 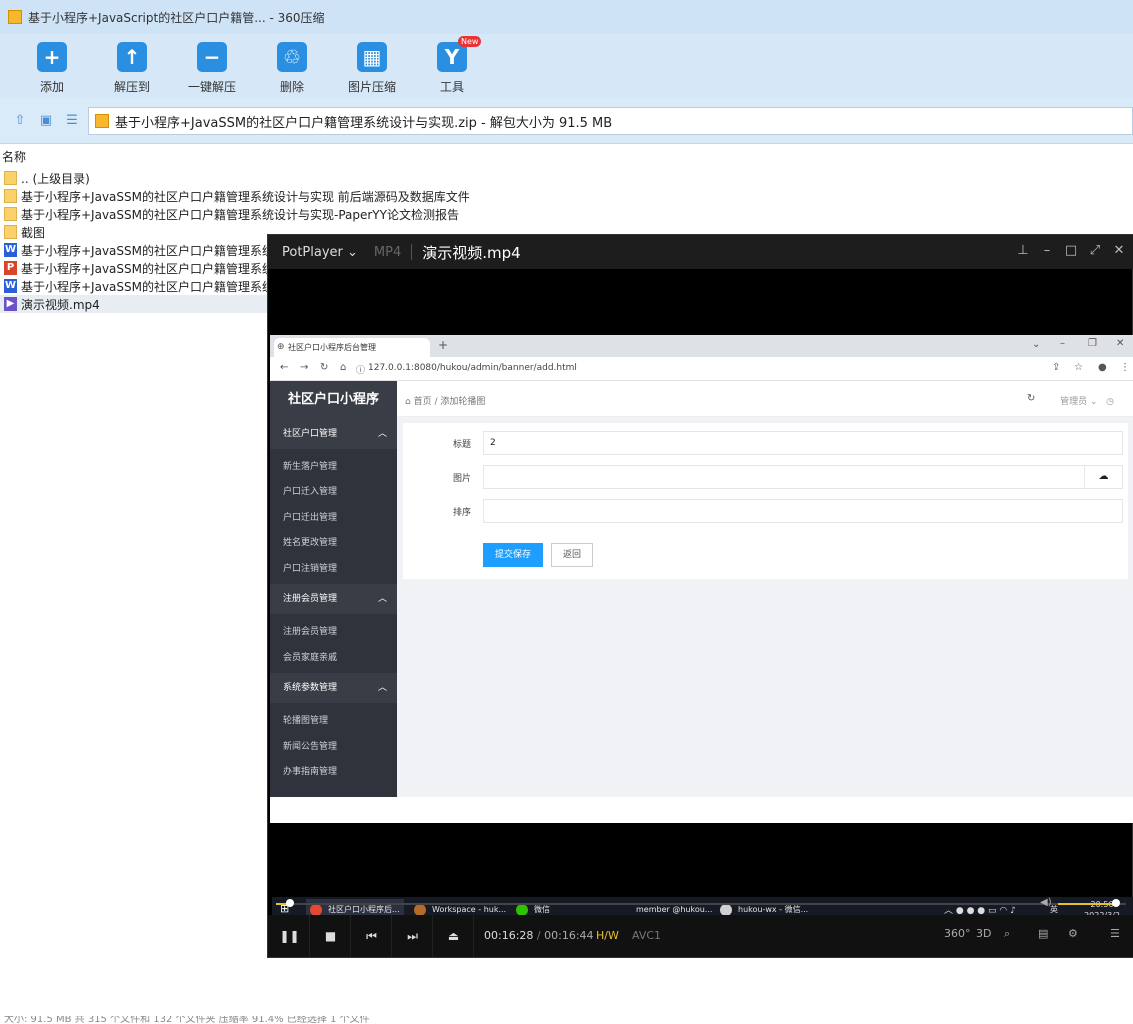 What do you see at coordinates (443, 345) in the screenshot?
I see `new-tab-icon: +` at bounding box center [443, 345].